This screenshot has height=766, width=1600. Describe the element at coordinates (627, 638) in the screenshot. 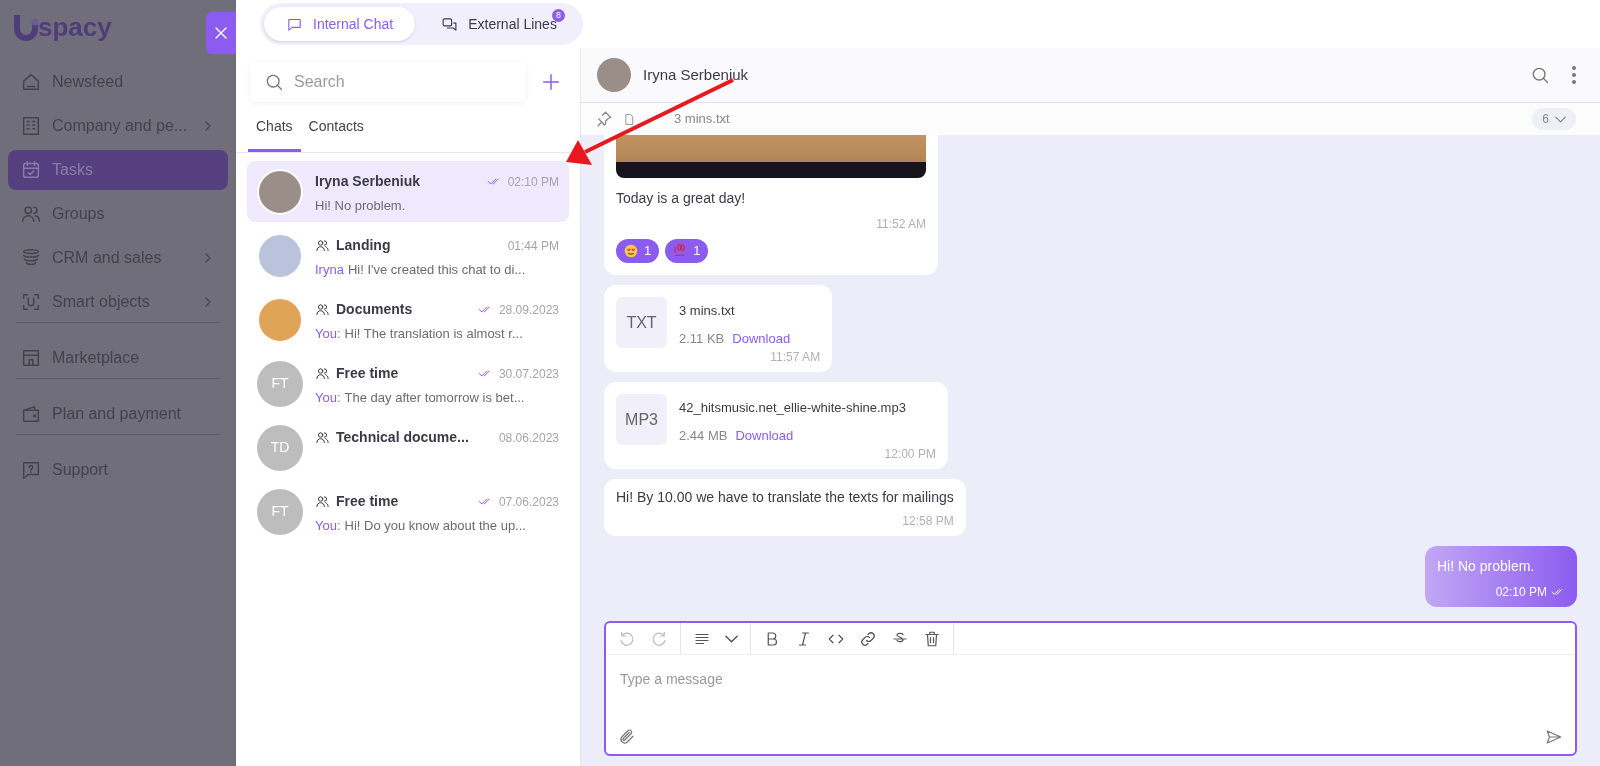

I see `undo-icon` at that location.